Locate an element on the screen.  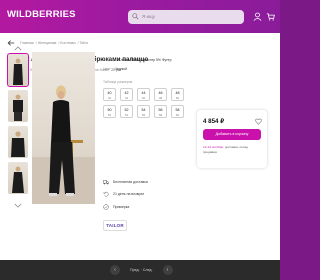
search-placeholder: Я ищу is located at coordinates (149, 16).